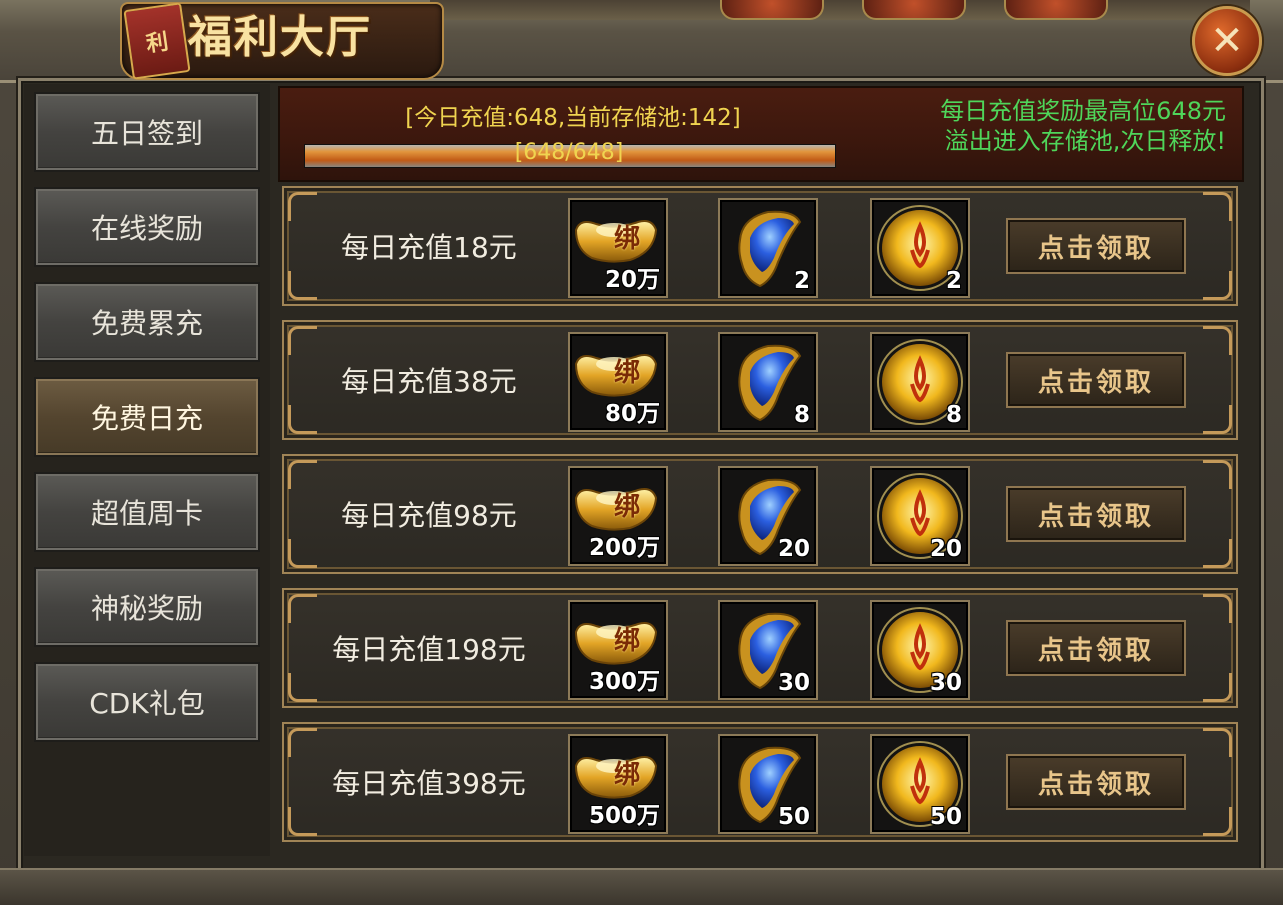  What do you see at coordinates (1085, 141) in the screenshot?
I see `notice-line-2: 溢出进入存储池,次日释放!` at bounding box center [1085, 141].